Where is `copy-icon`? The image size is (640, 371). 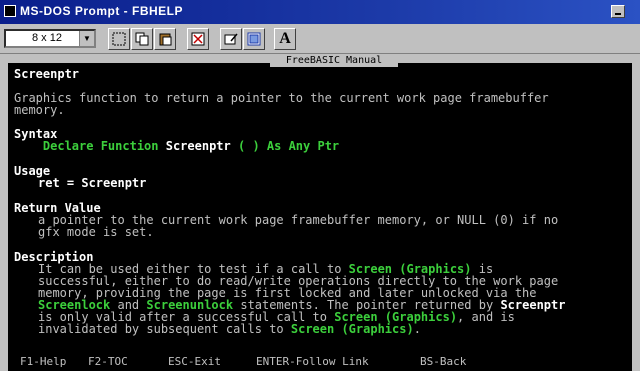
copy-icon is located at coordinates (142, 39).